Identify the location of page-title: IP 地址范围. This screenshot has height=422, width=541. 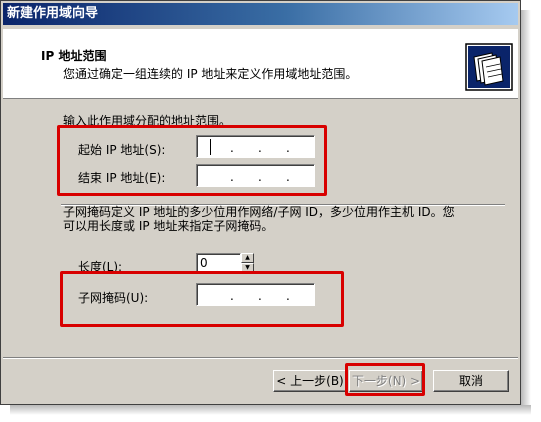
(74, 56).